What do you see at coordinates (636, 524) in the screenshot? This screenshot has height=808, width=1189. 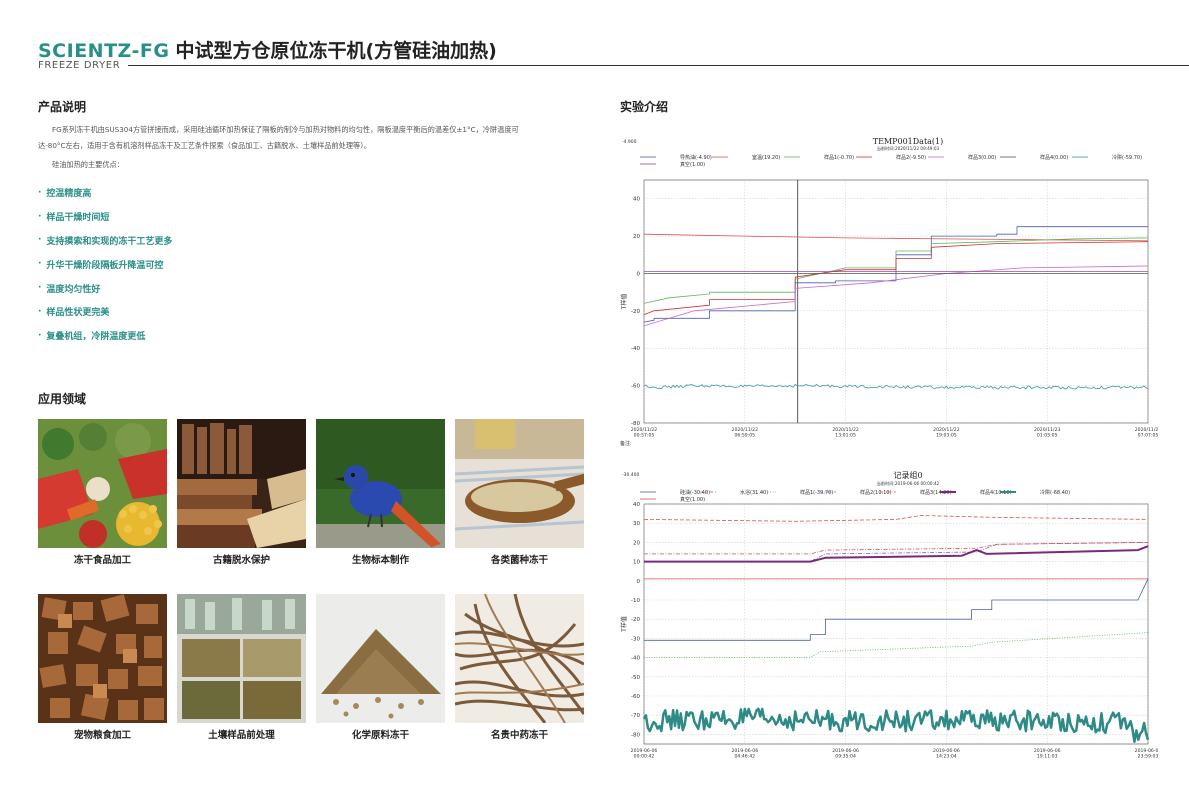 I see `y-tick-label: 30` at bounding box center [636, 524].